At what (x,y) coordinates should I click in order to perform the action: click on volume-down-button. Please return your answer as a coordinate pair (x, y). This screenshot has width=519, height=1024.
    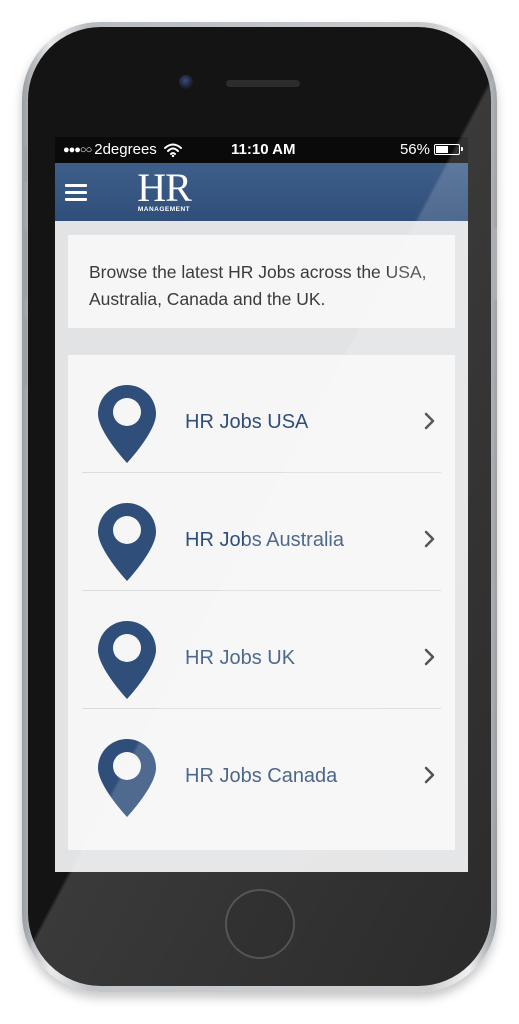
    Looking at the image, I should click on (25, 352).